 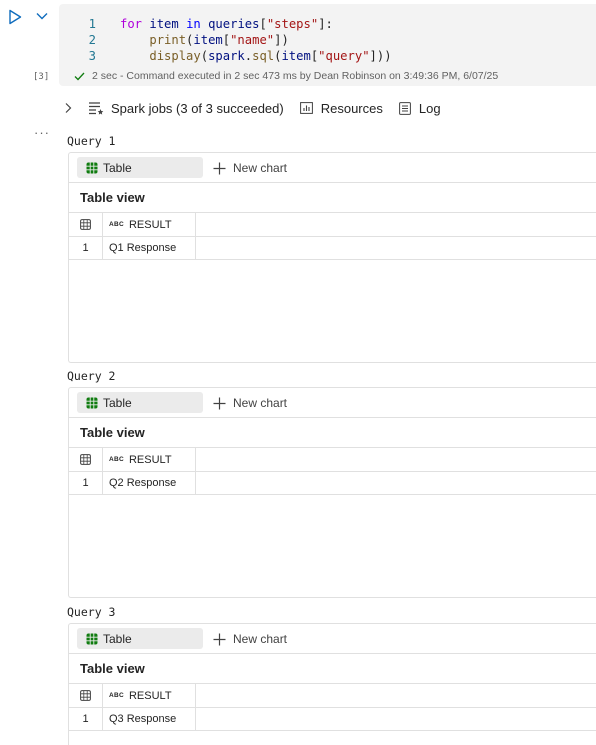 What do you see at coordinates (252, 40) in the screenshot?
I see `string-literal: "name"` at bounding box center [252, 40].